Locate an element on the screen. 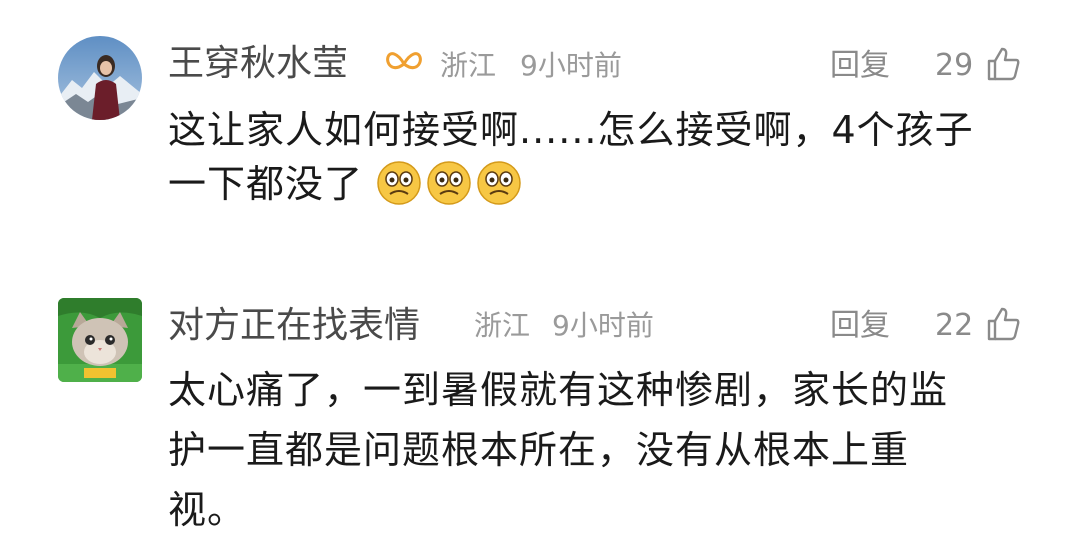  ribbon-badge-icon is located at coordinates (404, 61).